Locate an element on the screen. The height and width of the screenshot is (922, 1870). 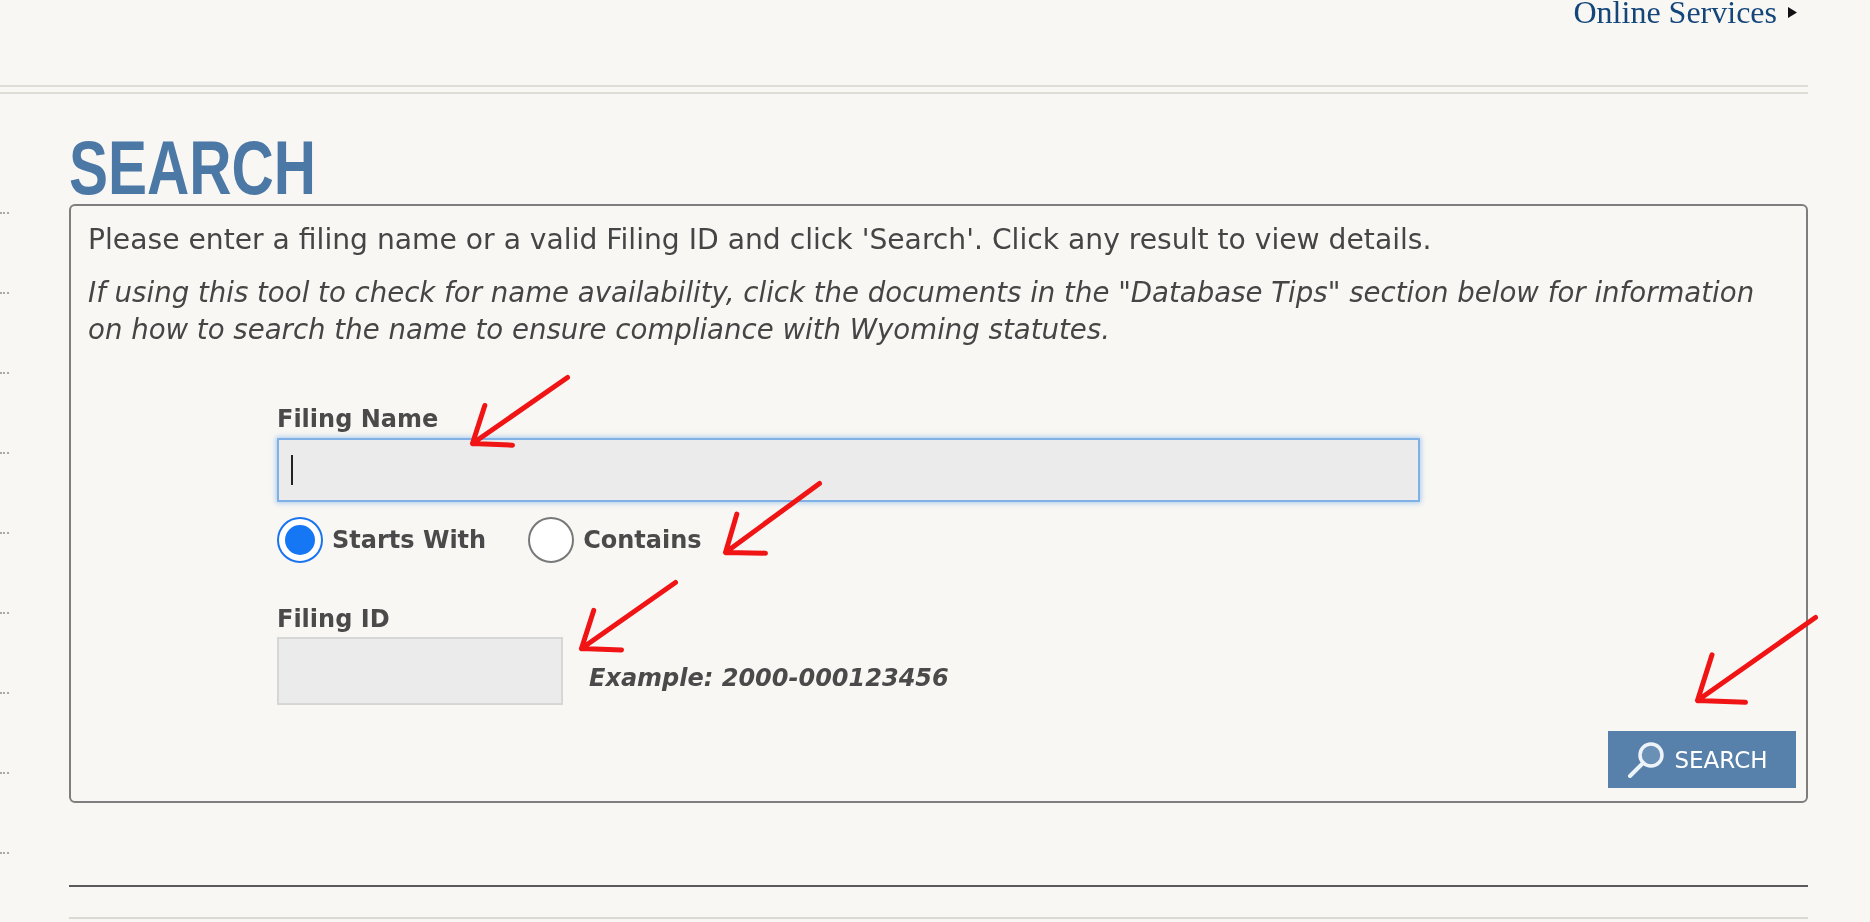
text-cursor is located at coordinates (292, 470).